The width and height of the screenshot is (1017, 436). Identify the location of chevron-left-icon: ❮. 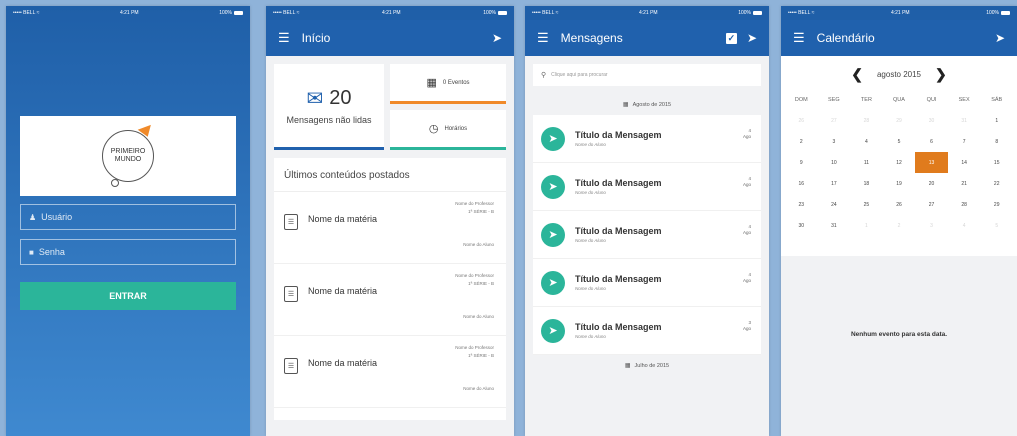
(857, 74).